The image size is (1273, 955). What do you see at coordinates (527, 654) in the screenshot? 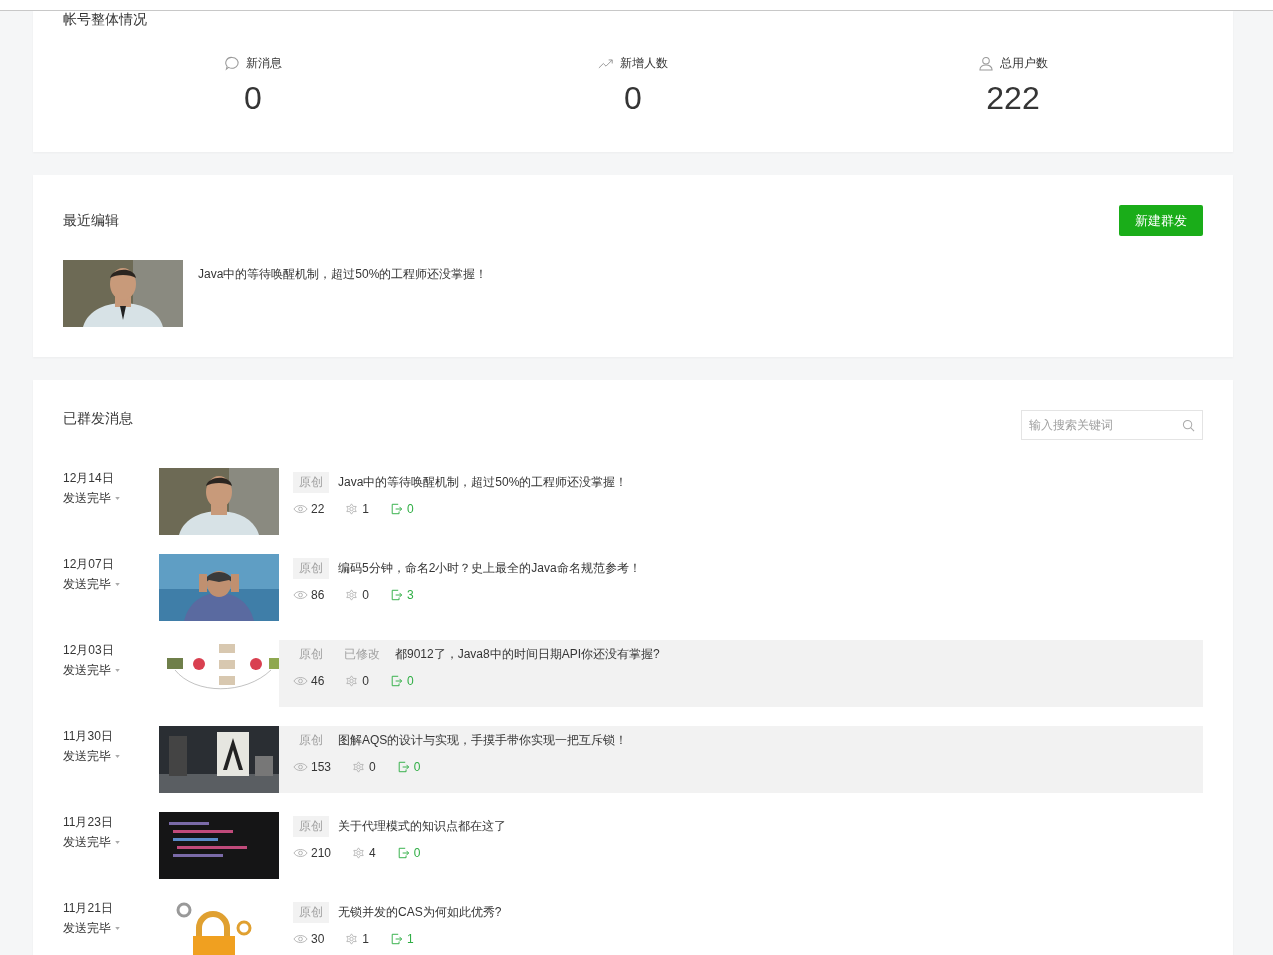
I see `article-title: 都9012了，Java8中的时间日期API你还没有掌握?` at bounding box center [527, 654].